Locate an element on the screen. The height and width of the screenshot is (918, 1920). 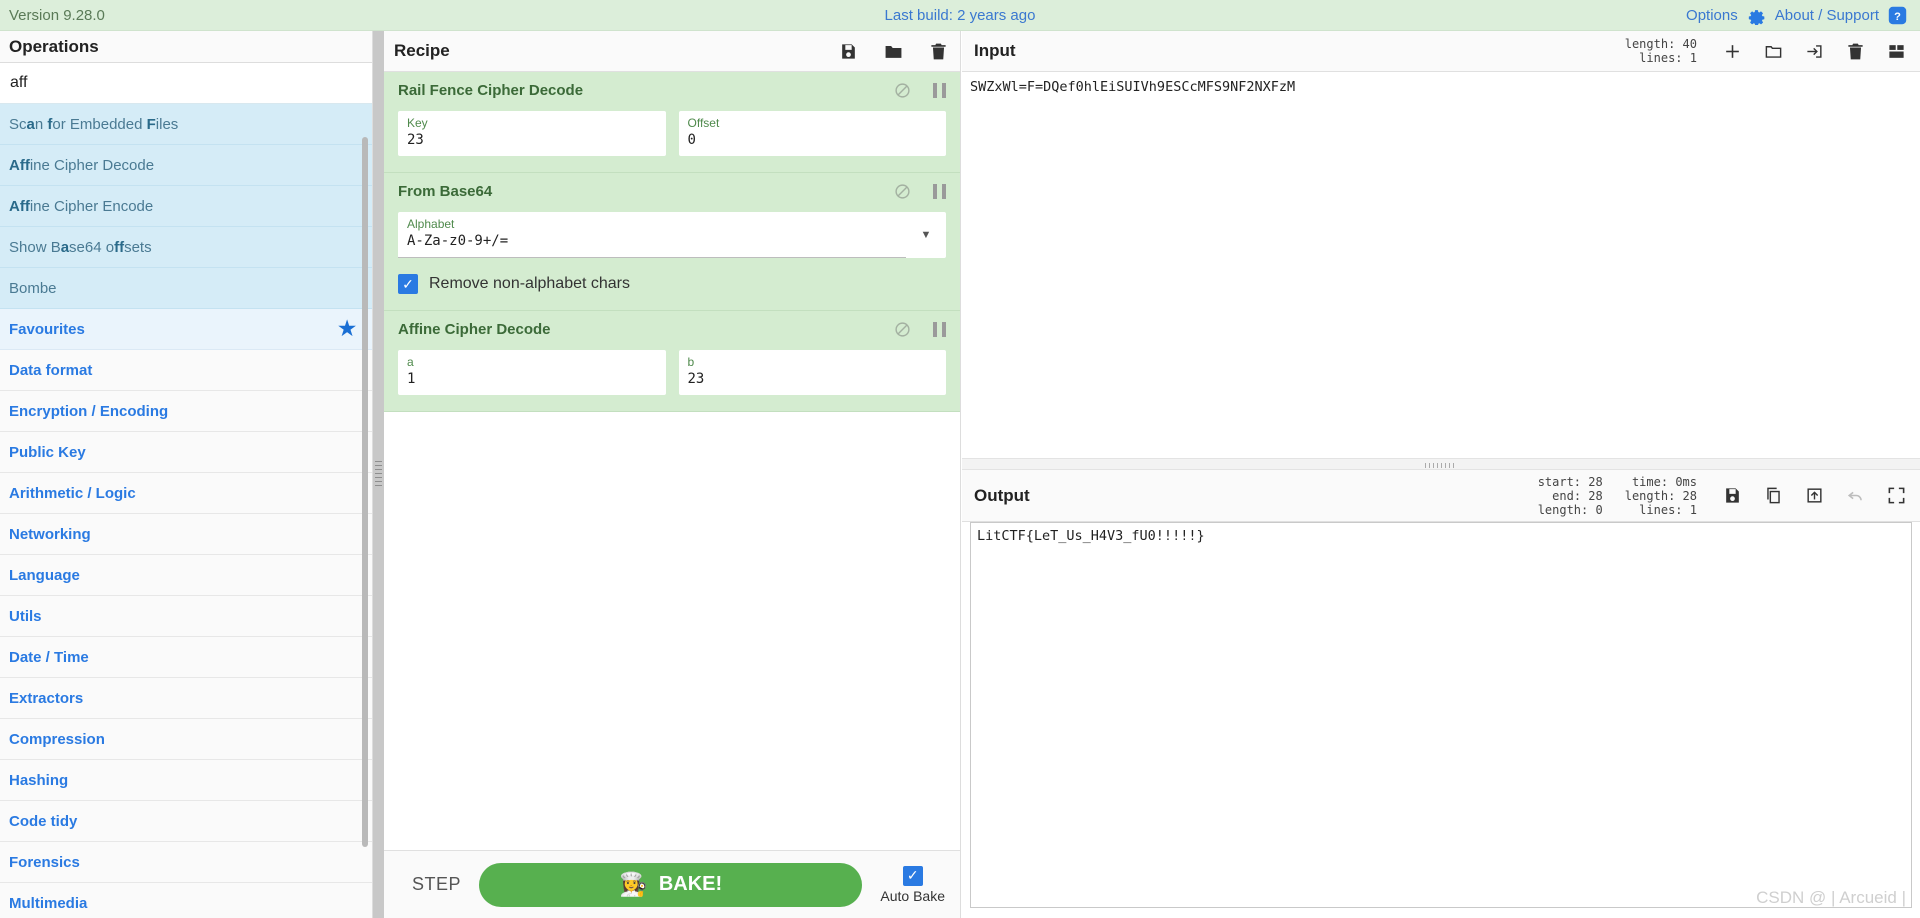
category-code-tidy: Code tidy is located at coordinates (186, 821).